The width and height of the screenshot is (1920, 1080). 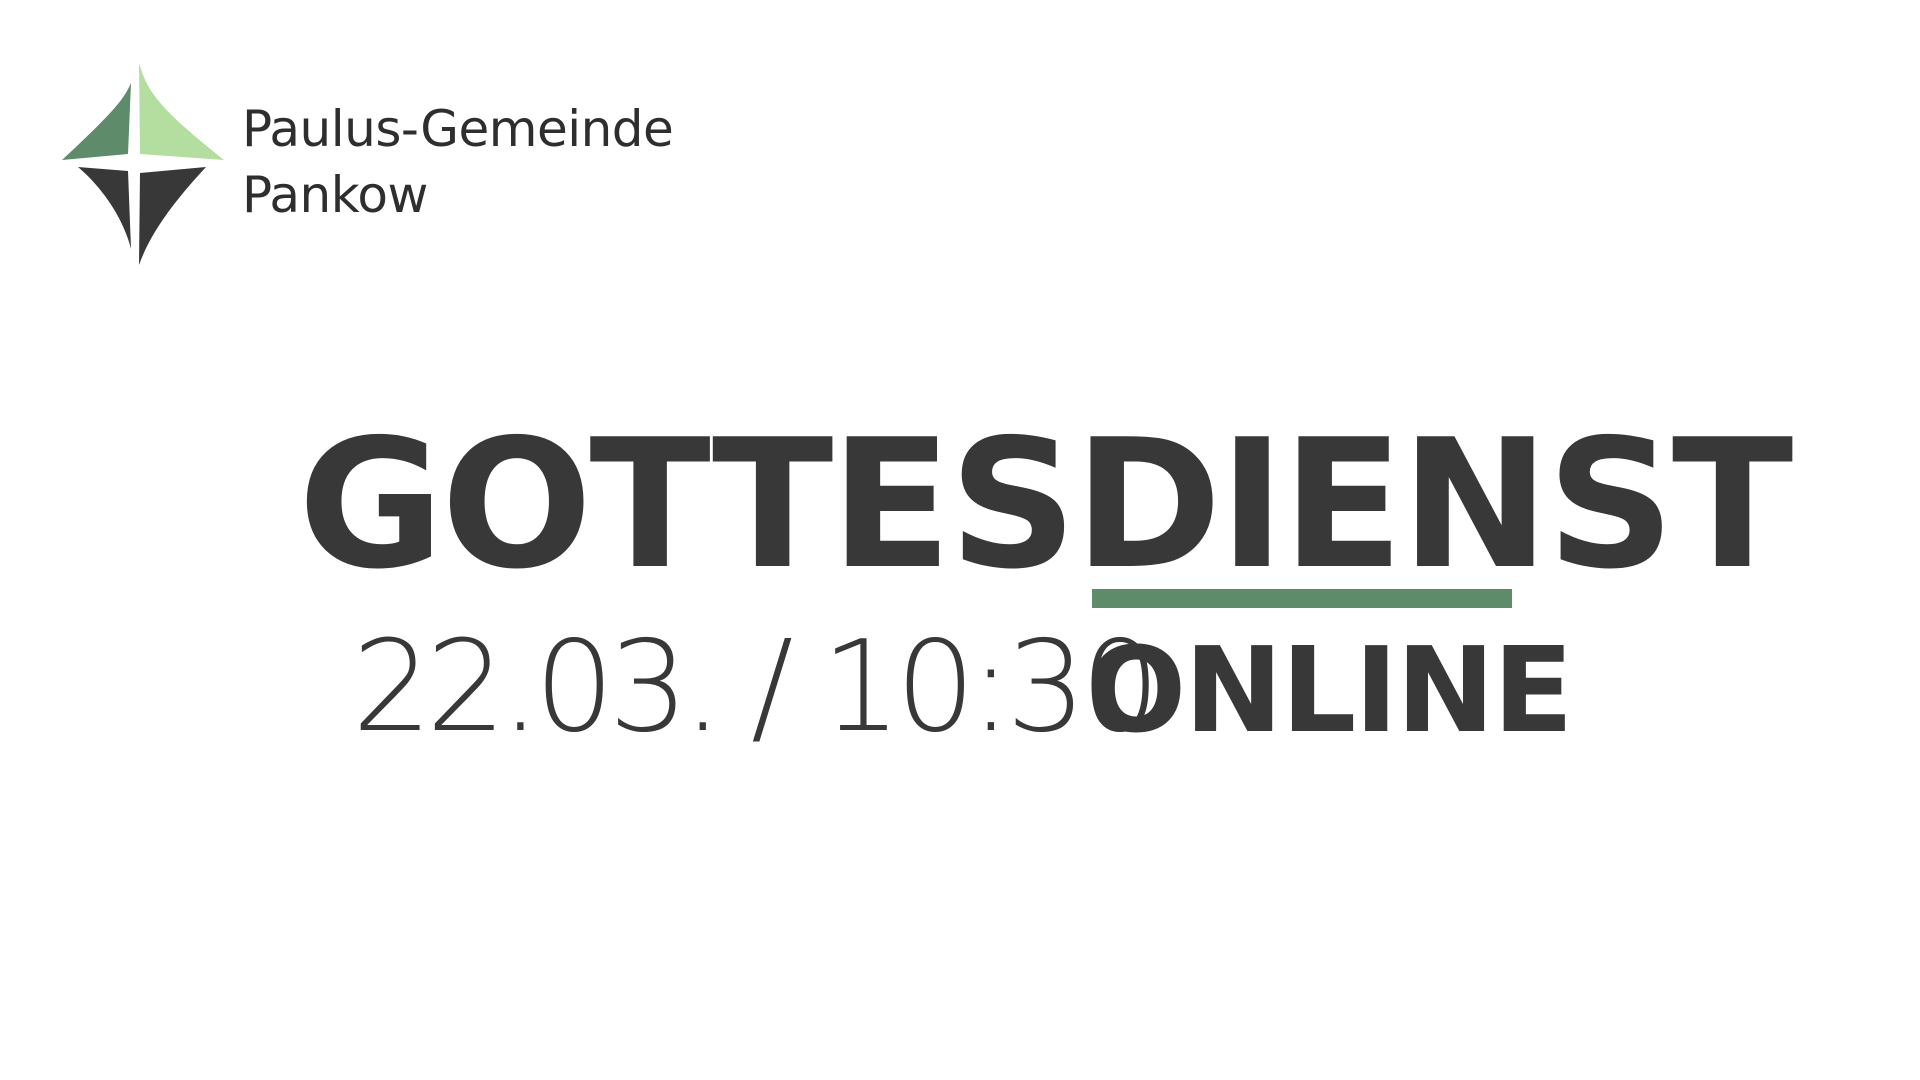 I want to click on event-mode: ONLINE, so click(x=1330, y=690).